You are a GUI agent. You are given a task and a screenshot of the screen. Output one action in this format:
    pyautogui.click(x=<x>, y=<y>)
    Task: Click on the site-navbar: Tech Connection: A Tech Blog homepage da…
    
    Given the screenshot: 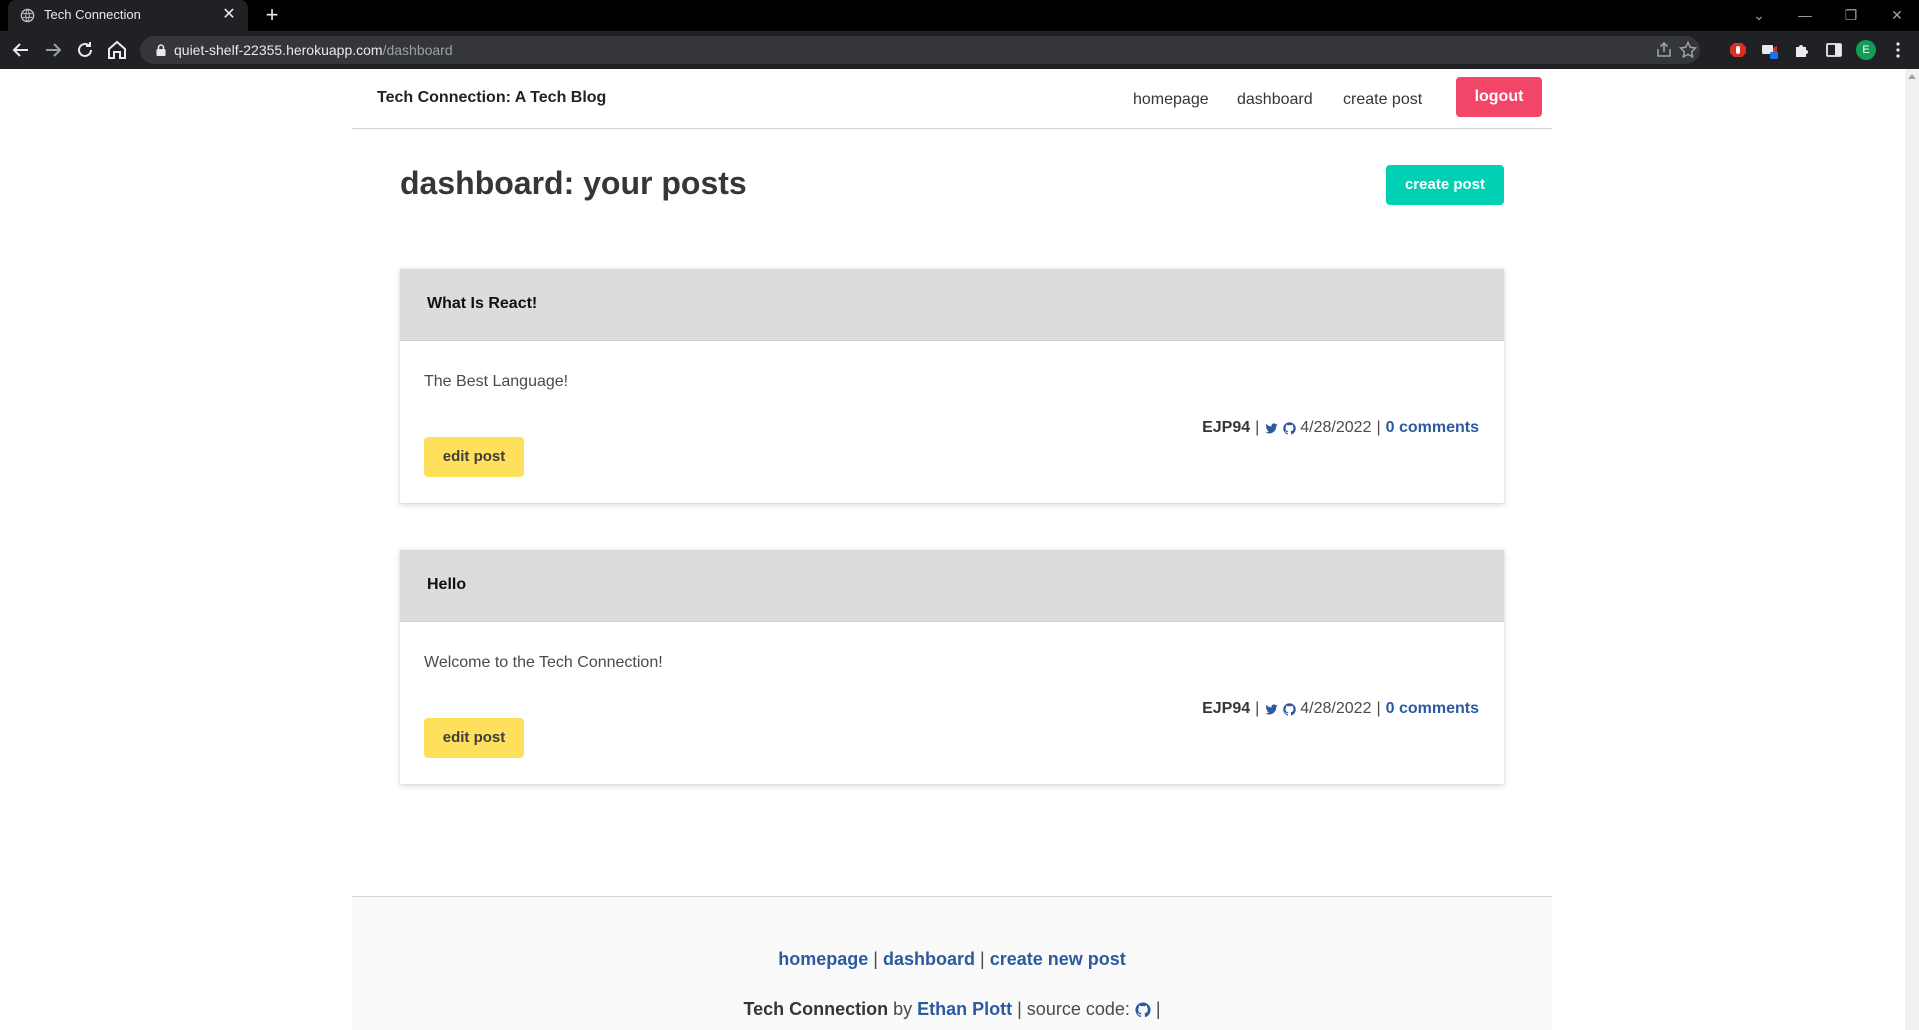 What is the action you would take?
    pyautogui.click(x=952, y=99)
    